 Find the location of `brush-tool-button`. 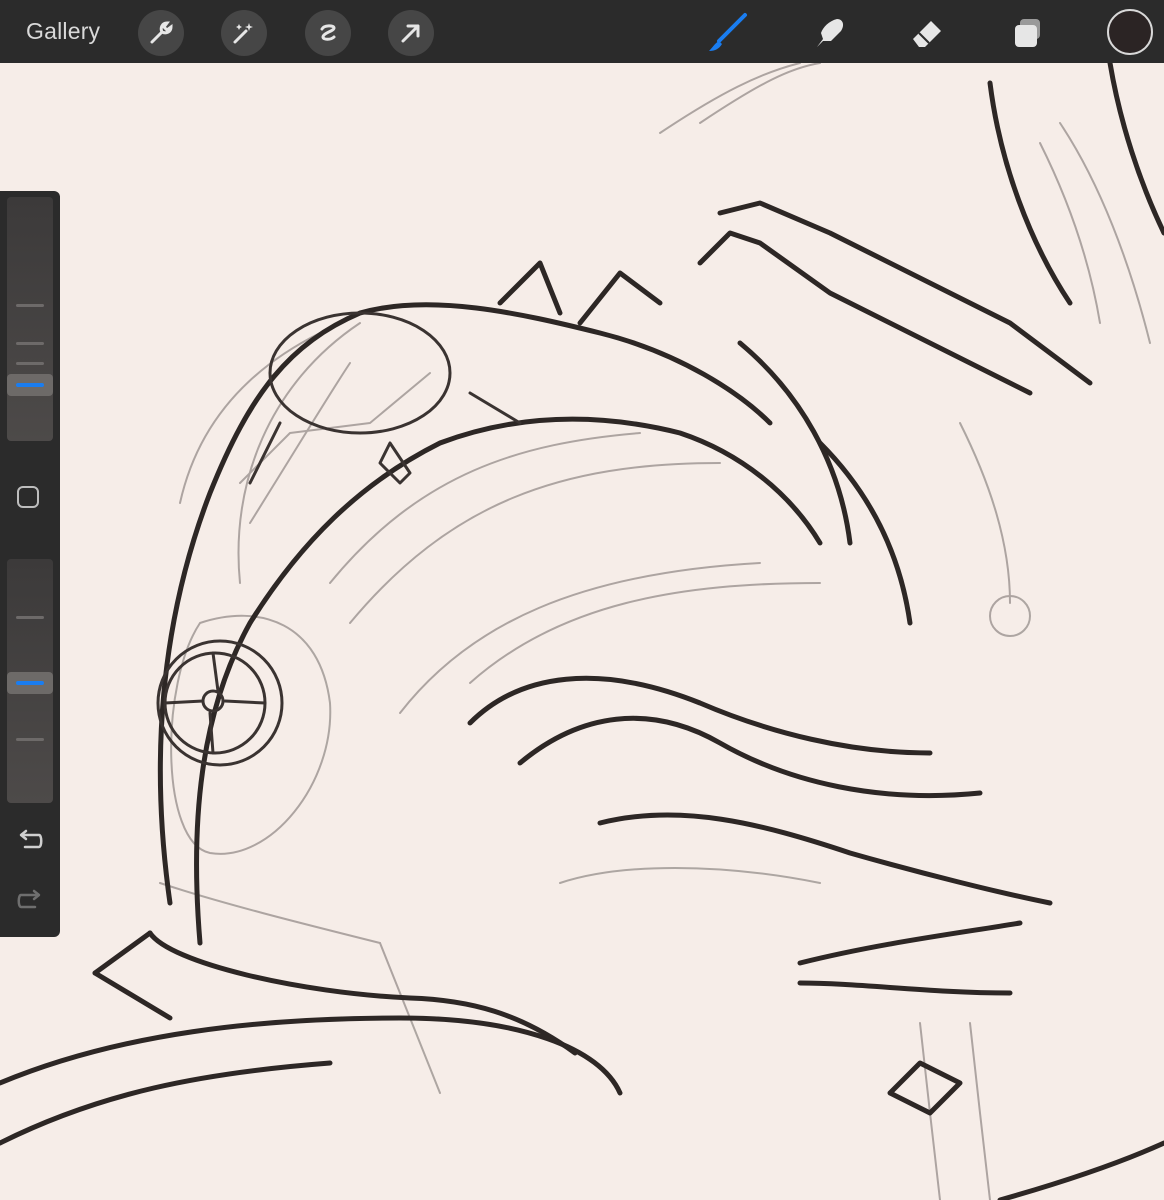

brush-tool-button is located at coordinates (727, 33).